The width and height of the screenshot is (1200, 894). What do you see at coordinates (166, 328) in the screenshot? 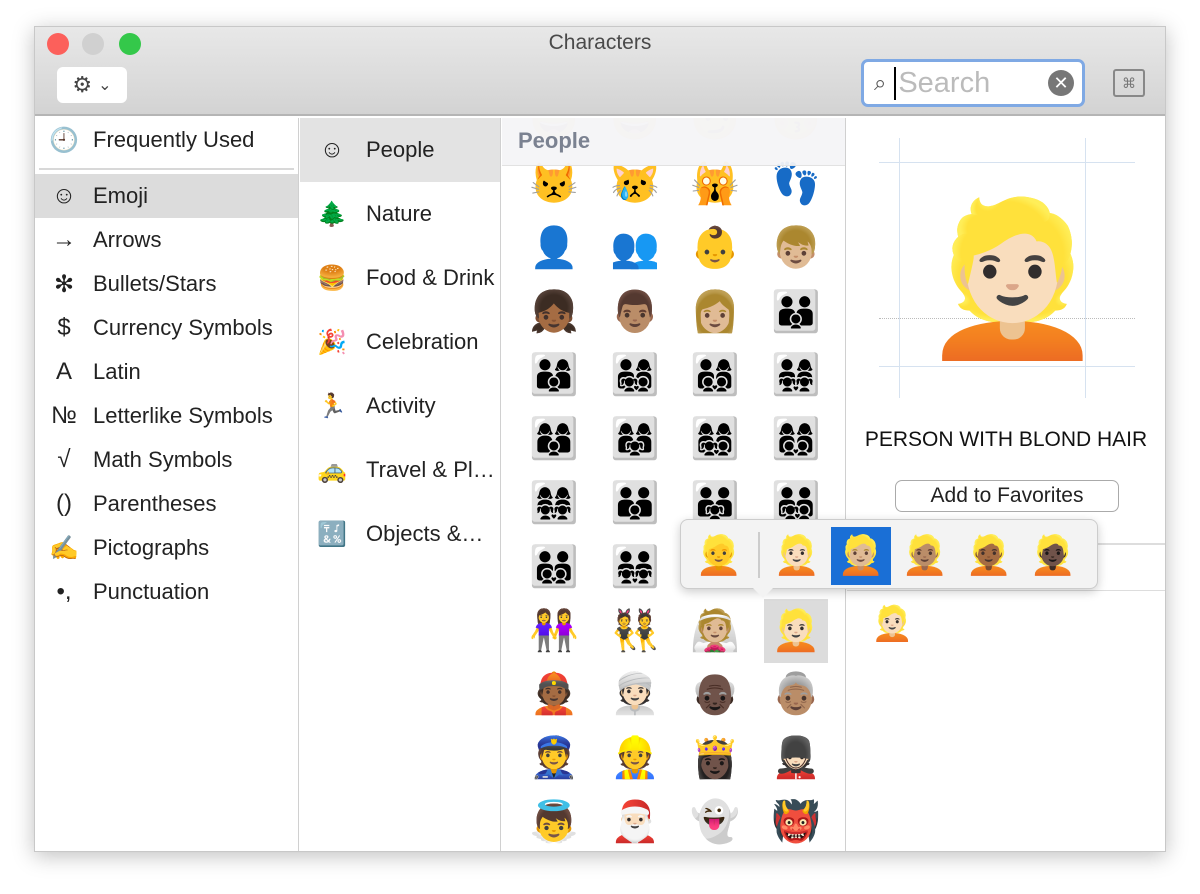
I see `sidebar-item-currency-symbols: $ Currency Symbols` at bounding box center [166, 328].